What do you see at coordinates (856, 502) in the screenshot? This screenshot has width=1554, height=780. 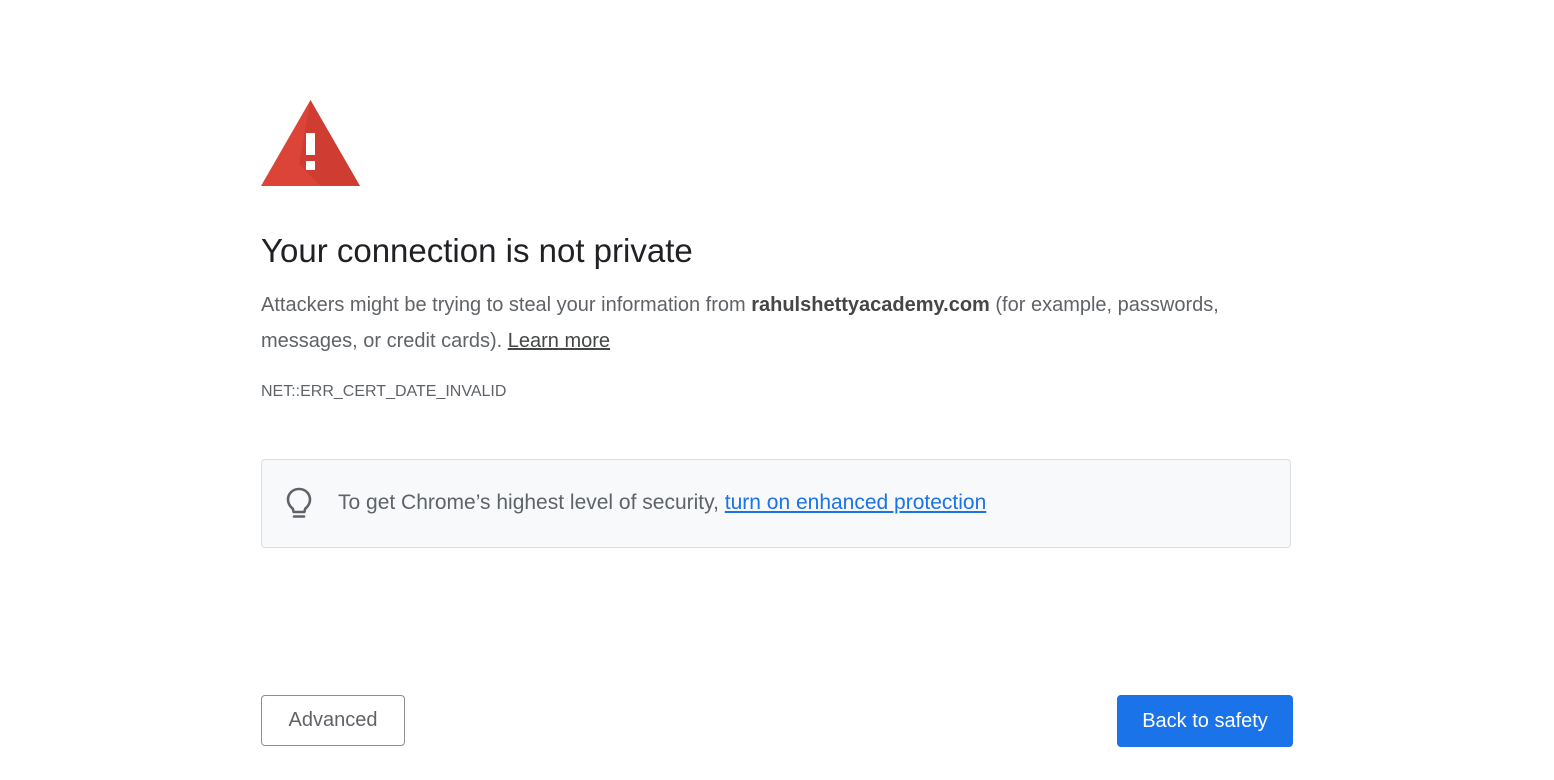 I see `enhanced-protection-link: turn on enhanced protection` at bounding box center [856, 502].